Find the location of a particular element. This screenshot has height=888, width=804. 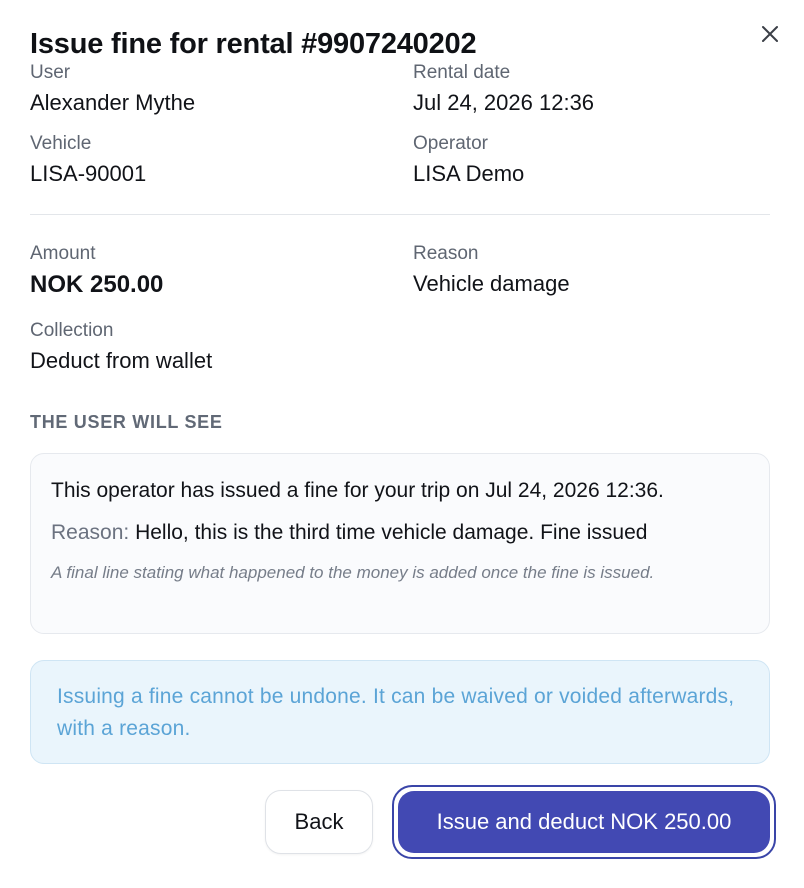

operator-field: Operator LISA Demo is located at coordinates (468, 160).